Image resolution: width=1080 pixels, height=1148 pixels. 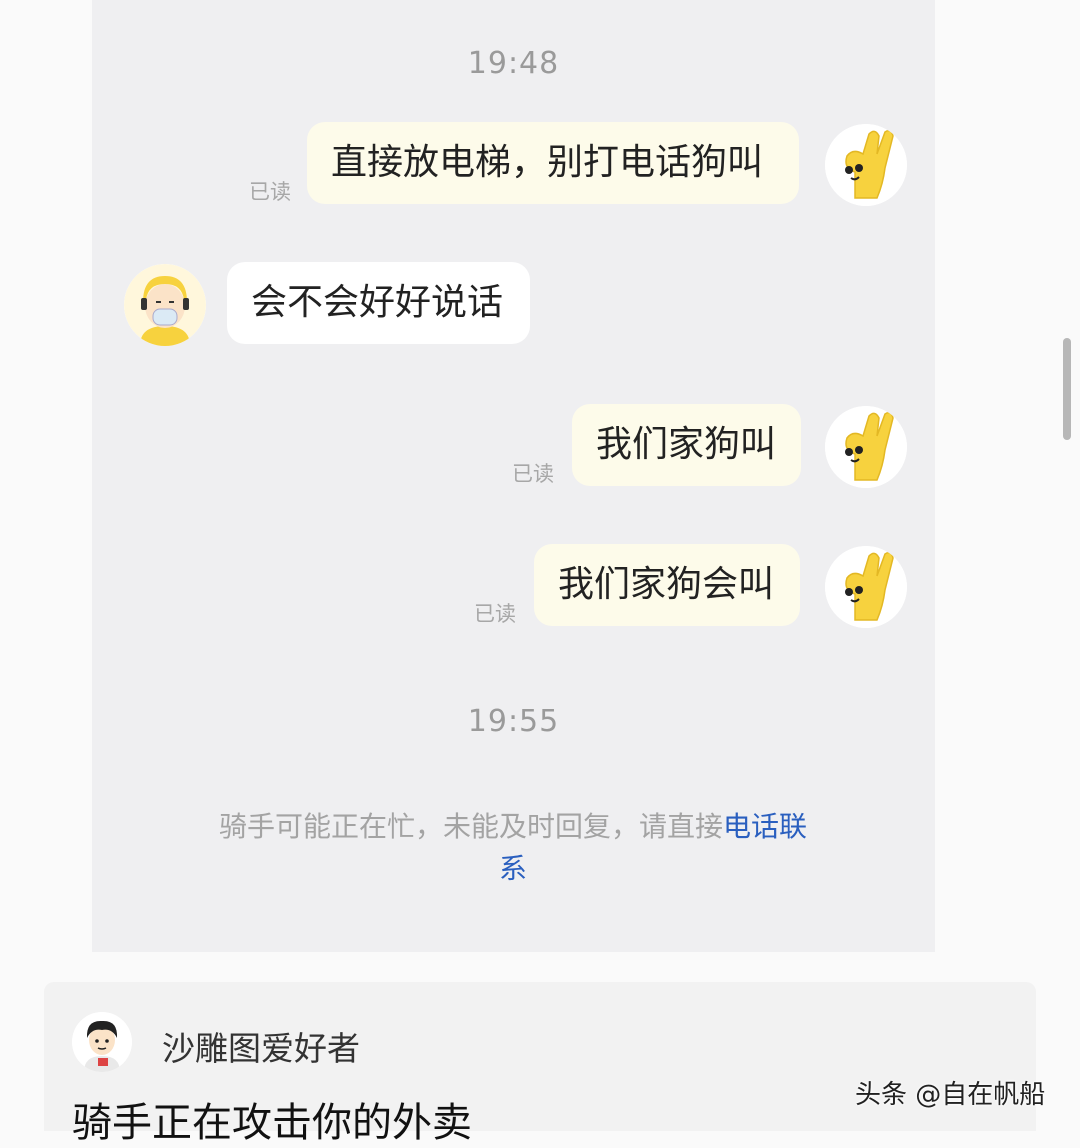 What do you see at coordinates (1067, 389) in the screenshot?
I see `scrollbar` at bounding box center [1067, 389].